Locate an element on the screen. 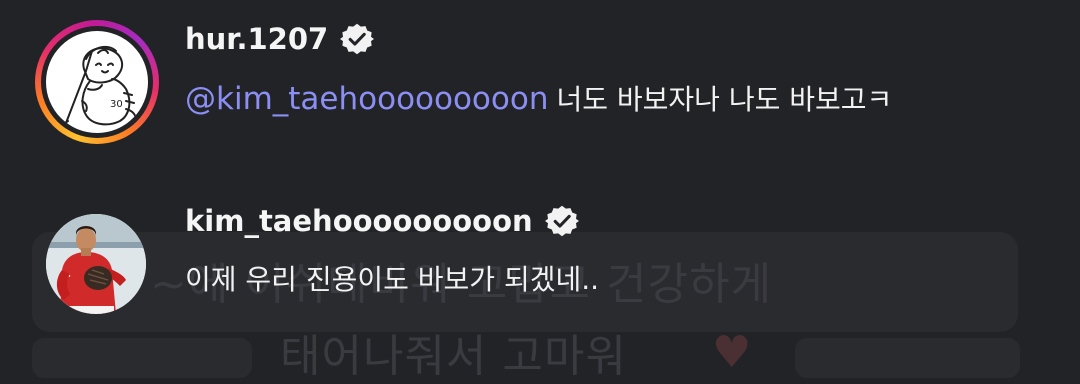 Image resolution: width=1080 pixels, height=384 pixels. svg-text: 30 is located at coordinates (116, 104).